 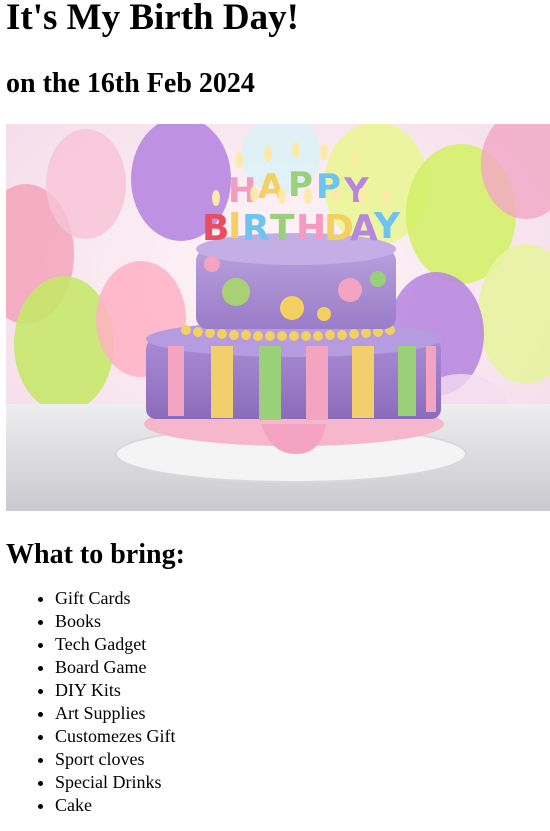 What do you see at coordinates (299, 736) in the screenshot?
I see `list-item: Customezes Gift` at bounding box center [299, 736].